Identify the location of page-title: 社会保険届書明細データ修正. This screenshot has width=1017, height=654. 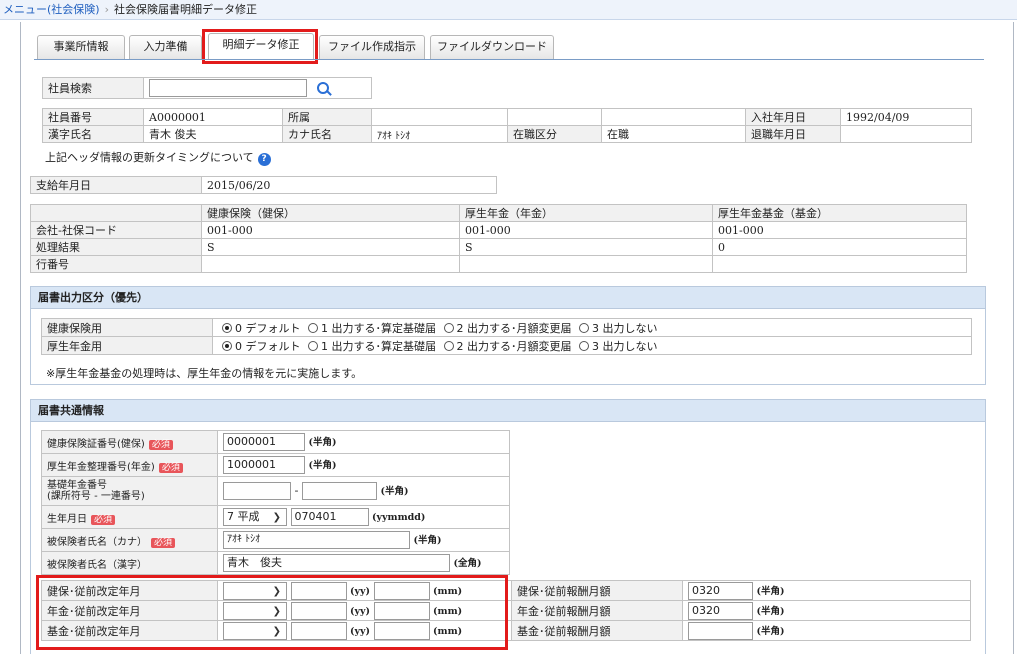
(185, 9).